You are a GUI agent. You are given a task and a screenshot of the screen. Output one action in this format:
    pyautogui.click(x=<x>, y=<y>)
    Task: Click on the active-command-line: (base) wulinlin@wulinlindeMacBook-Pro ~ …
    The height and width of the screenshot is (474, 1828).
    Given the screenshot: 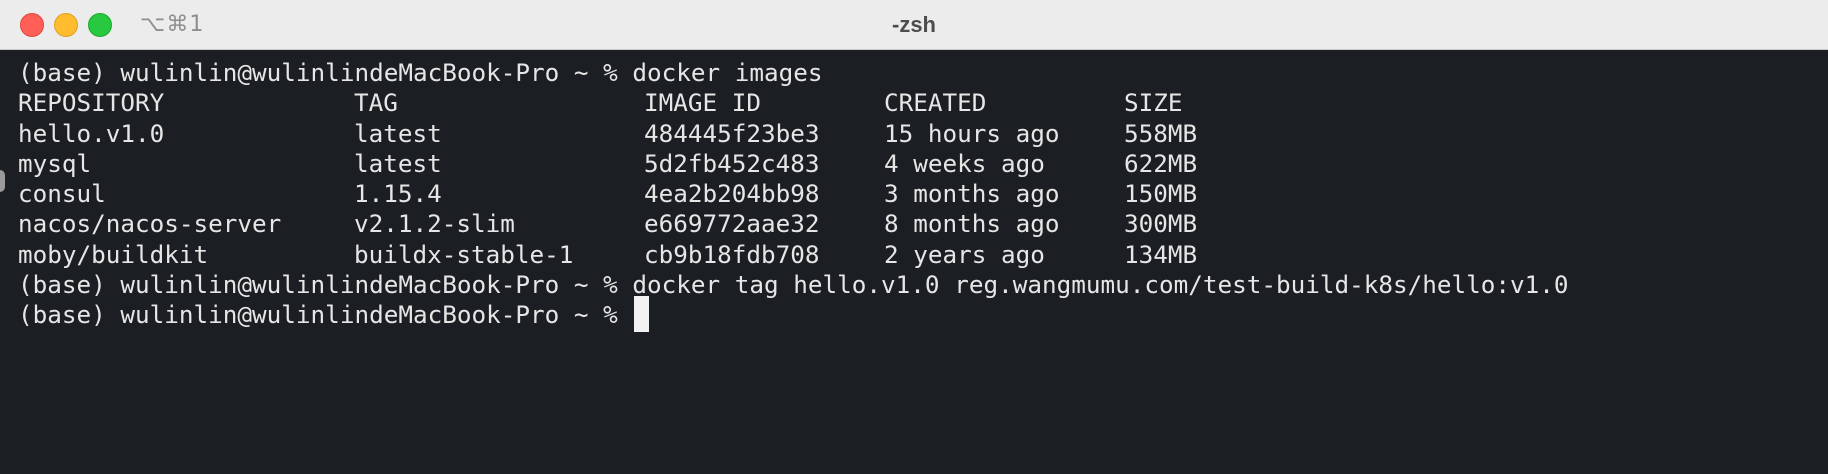 What is the action you would take?
    pyautogui.click(x=918, y=314)
    